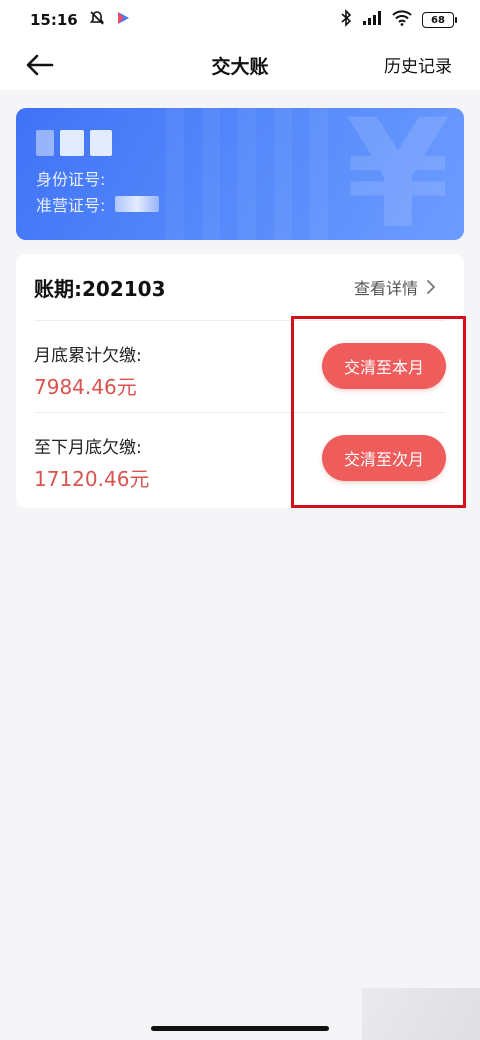  Describe the element at coordinates (85, 387) in the screenshot. I see `current-month-amount: 7984.46元` at that location.